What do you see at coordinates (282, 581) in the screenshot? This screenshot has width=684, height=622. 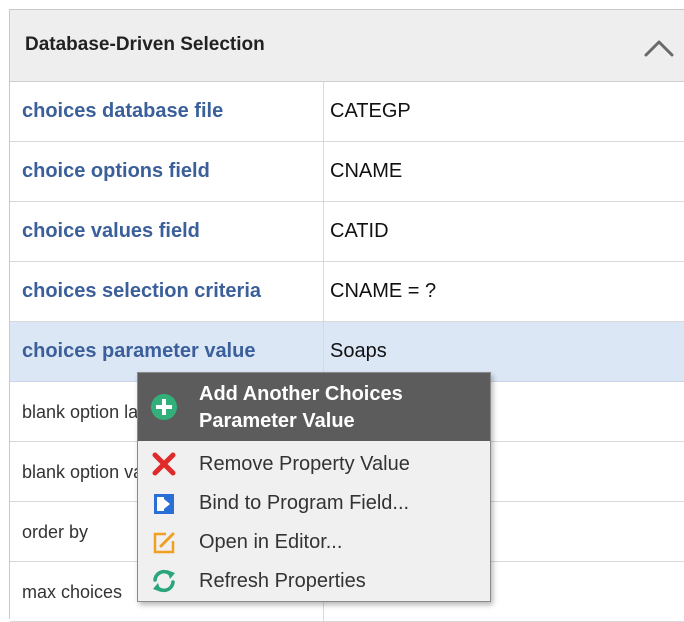 I see `menu-item-label: Refresh Properties` at bounding box center [282, 581].